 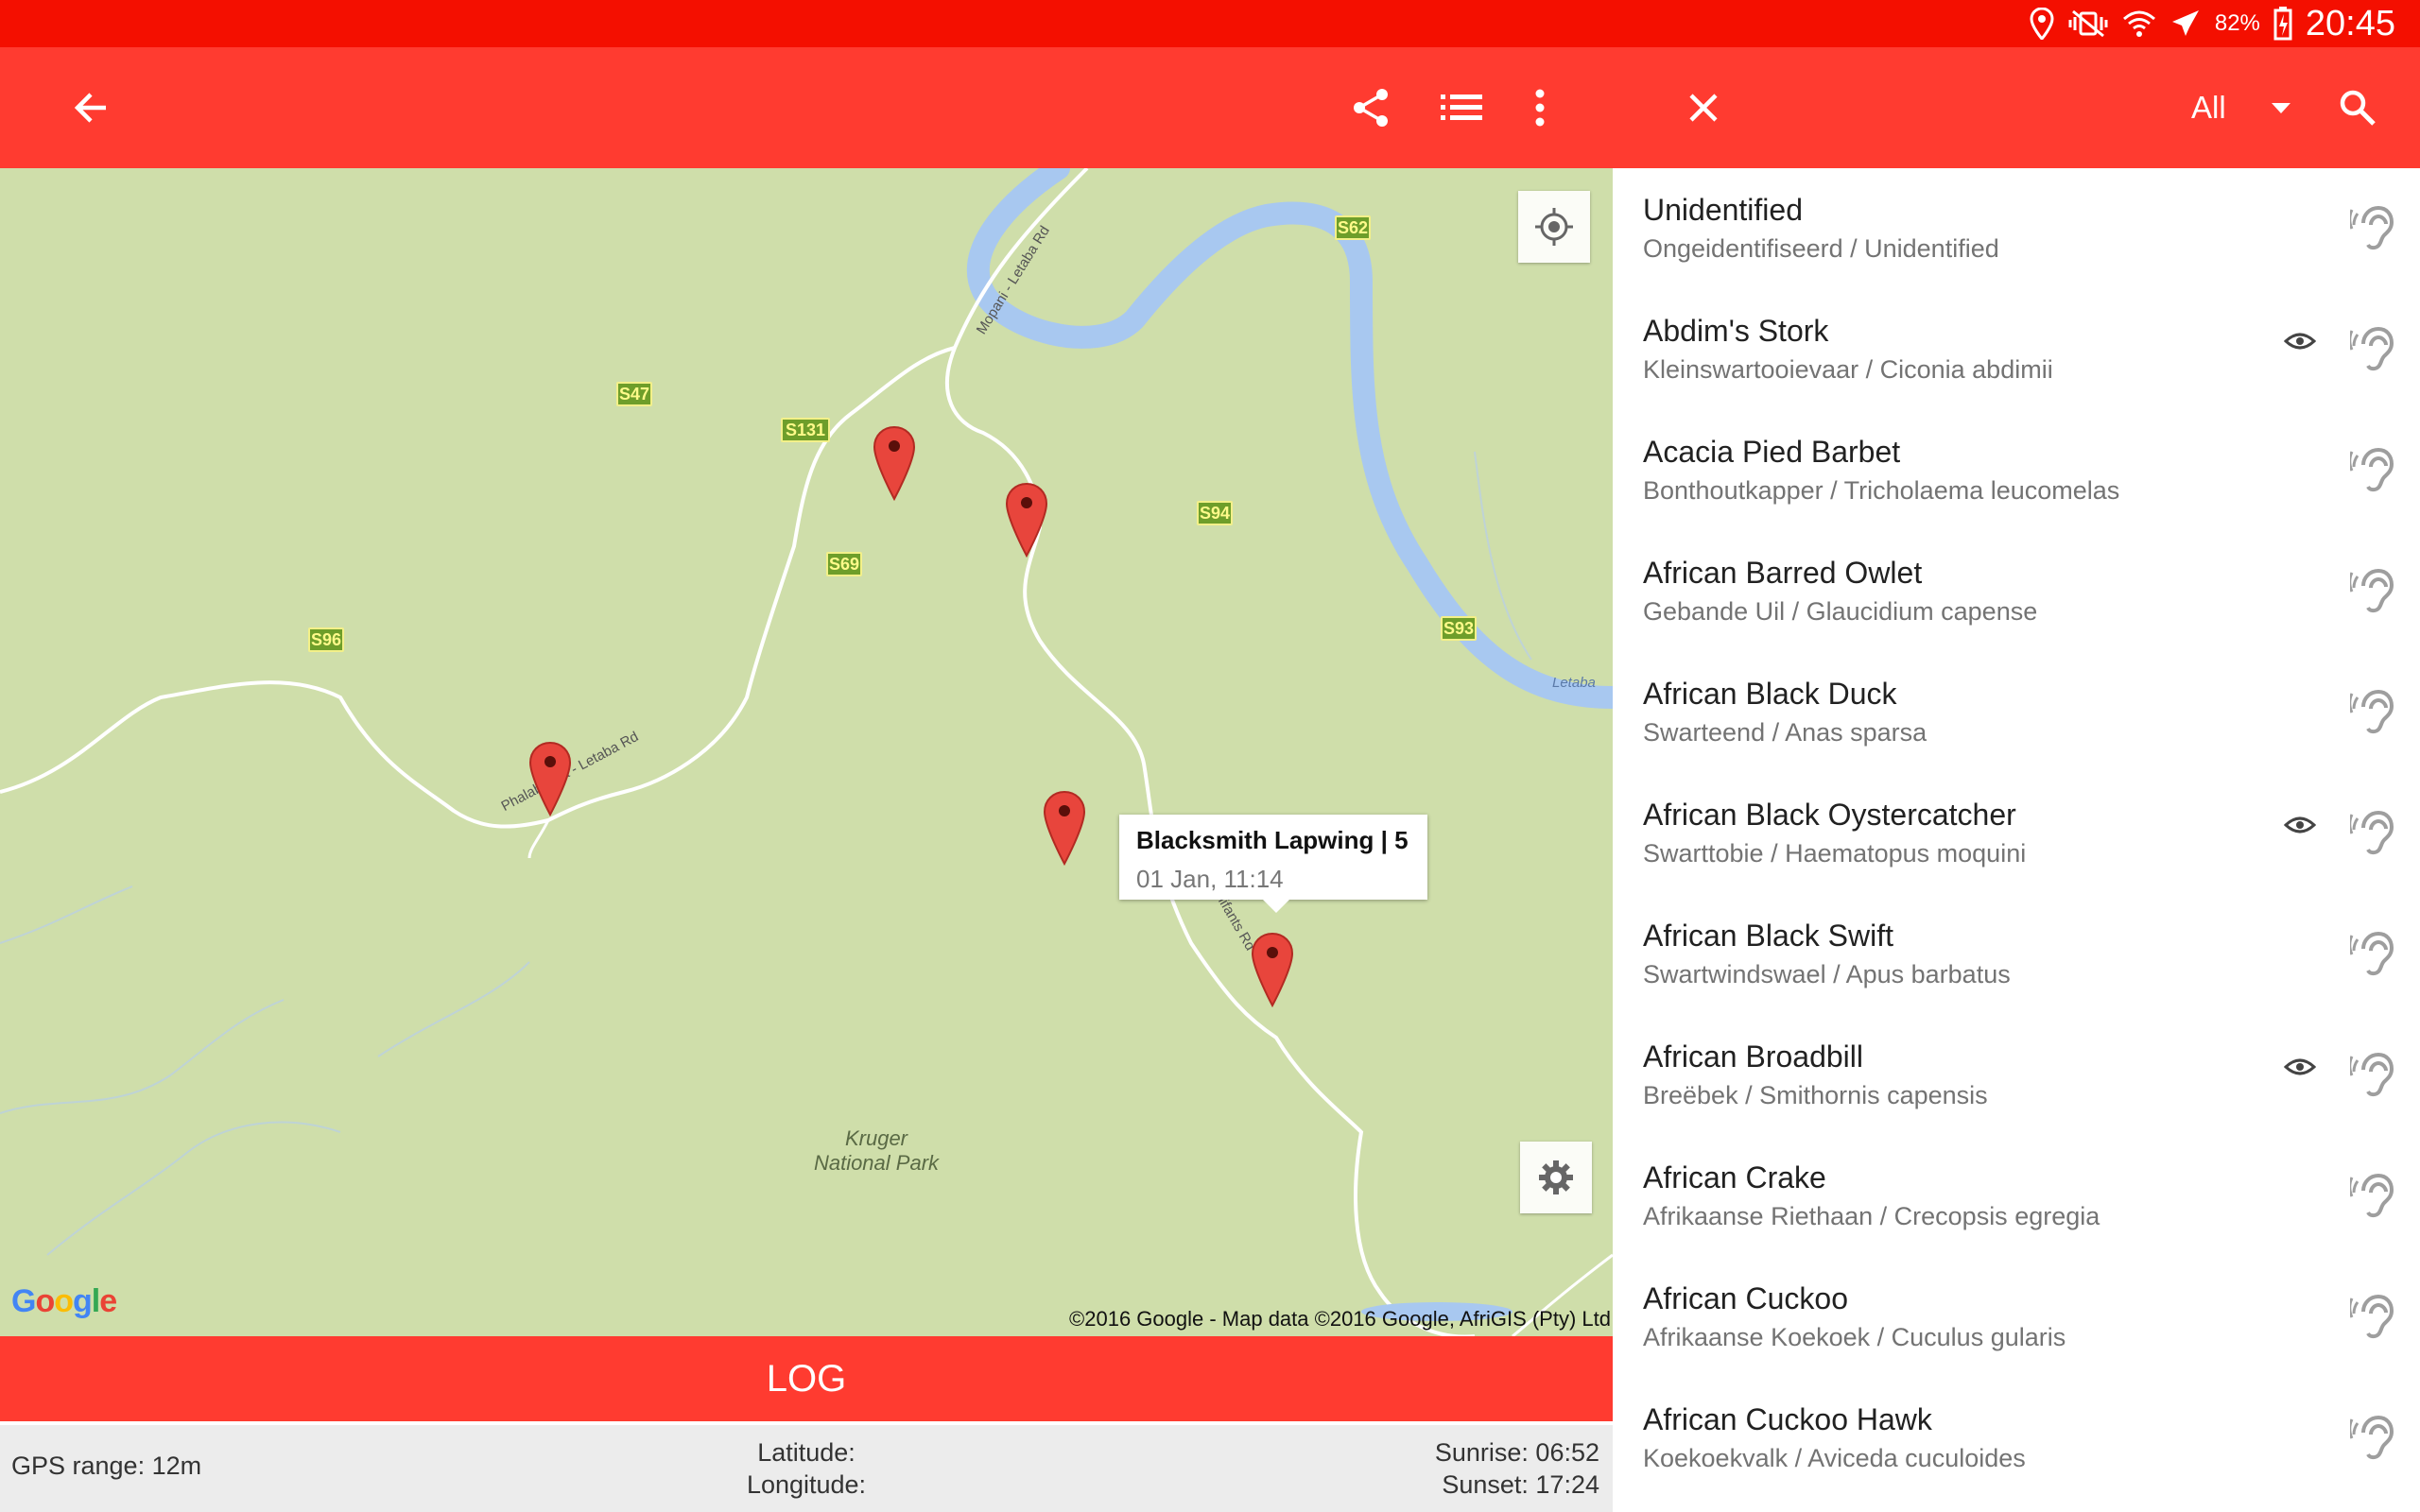 What do you see at coordinates (2208, 107) in the screenshot?
I see `filter-value: All` at bounding box center [2208, 107].